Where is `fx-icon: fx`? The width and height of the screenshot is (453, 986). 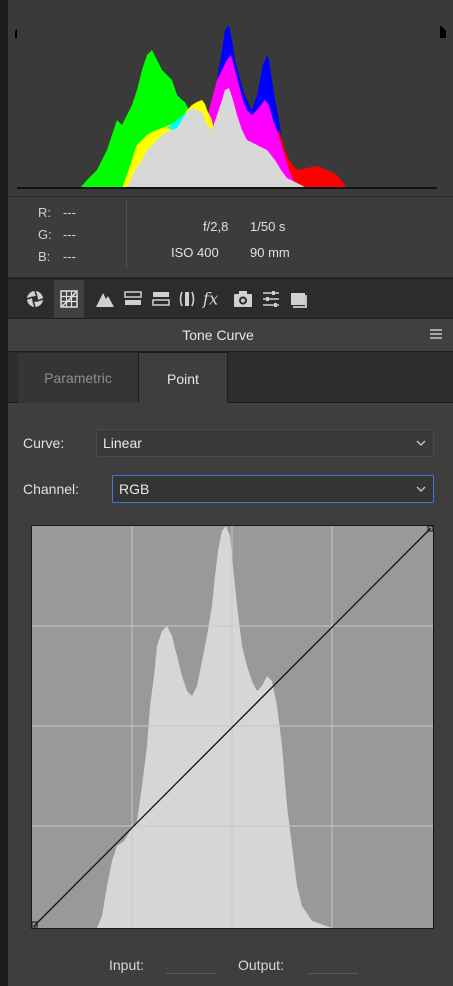
fx-icon: fx is located at coordinates (210, 299).